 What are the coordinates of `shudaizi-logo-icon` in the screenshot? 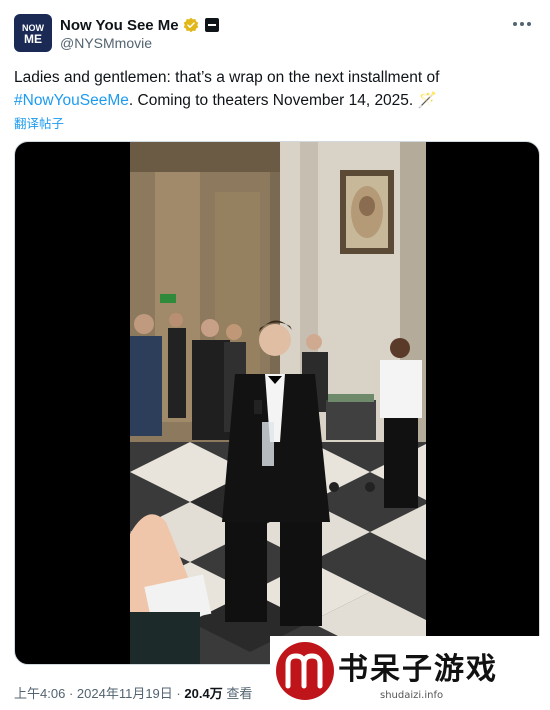 It's located at (305, 671).